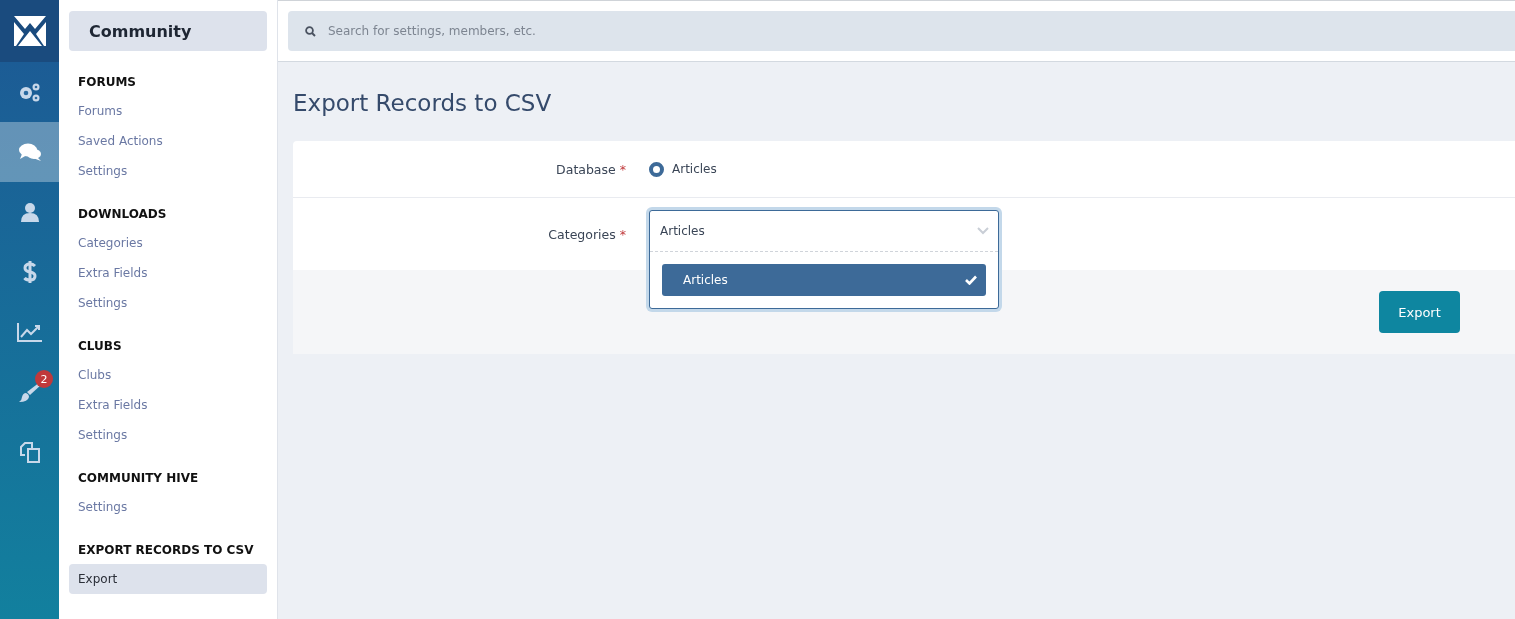 The width and height of the screenshot is (1515, 619). What do you see at coordinates (44, 379) in the screenshot?
I see `notification-badge: 2` at bounding box center [44, 379].